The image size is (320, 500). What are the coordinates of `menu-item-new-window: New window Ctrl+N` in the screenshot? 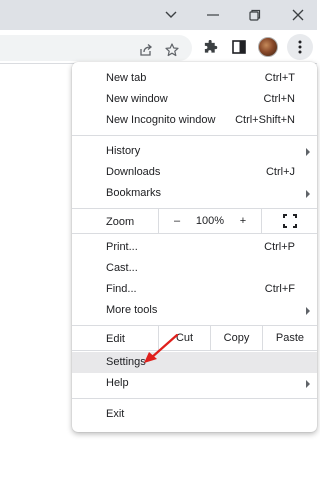 It's located at (194, 99).